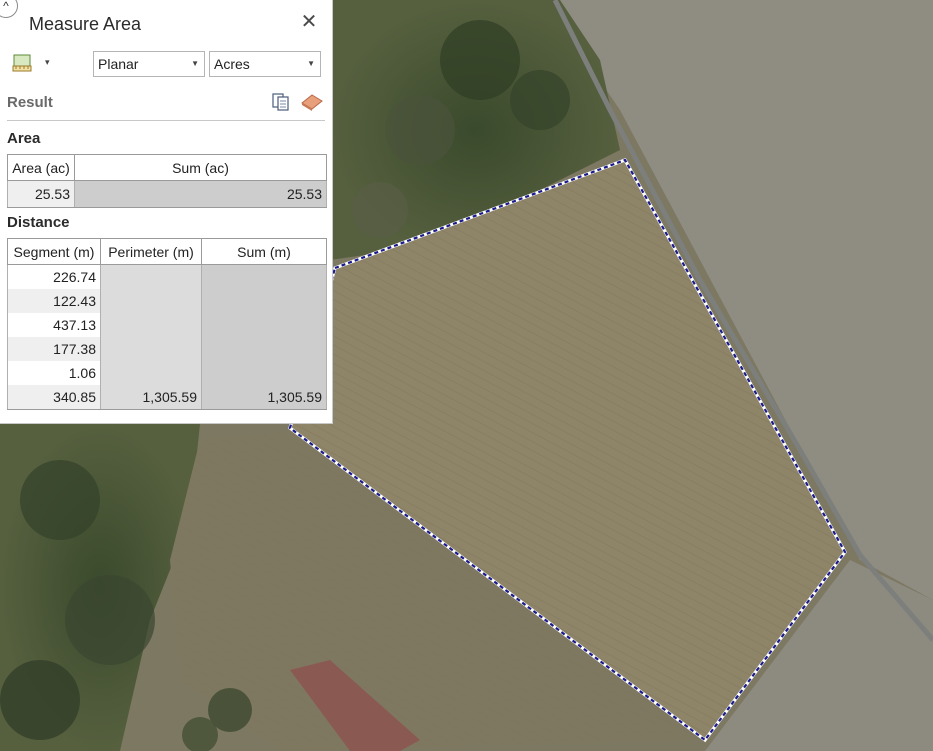 The image size is (933, 751). What do you see at coordinates (232, 64) in the screenshot?
I see `units-select-value: Acres` at bounding box center [232, 64].